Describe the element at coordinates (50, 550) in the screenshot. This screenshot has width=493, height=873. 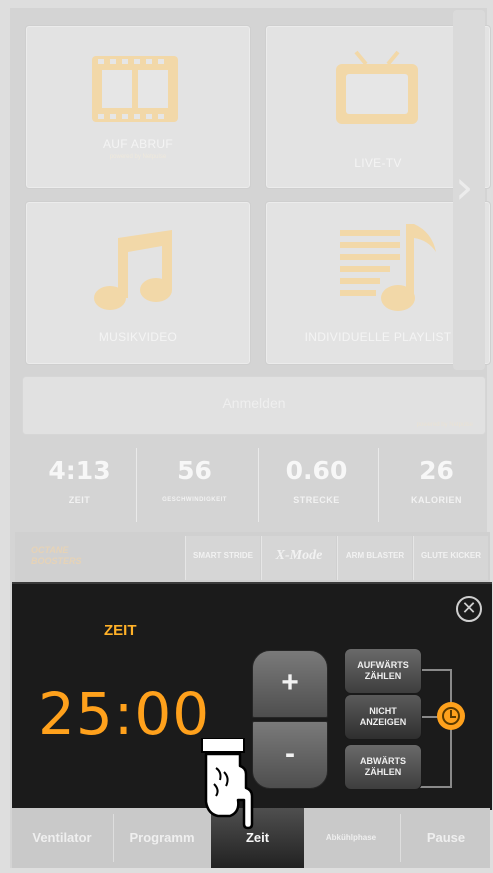
I see `boosters-title-line1: OCTANE` at that location.